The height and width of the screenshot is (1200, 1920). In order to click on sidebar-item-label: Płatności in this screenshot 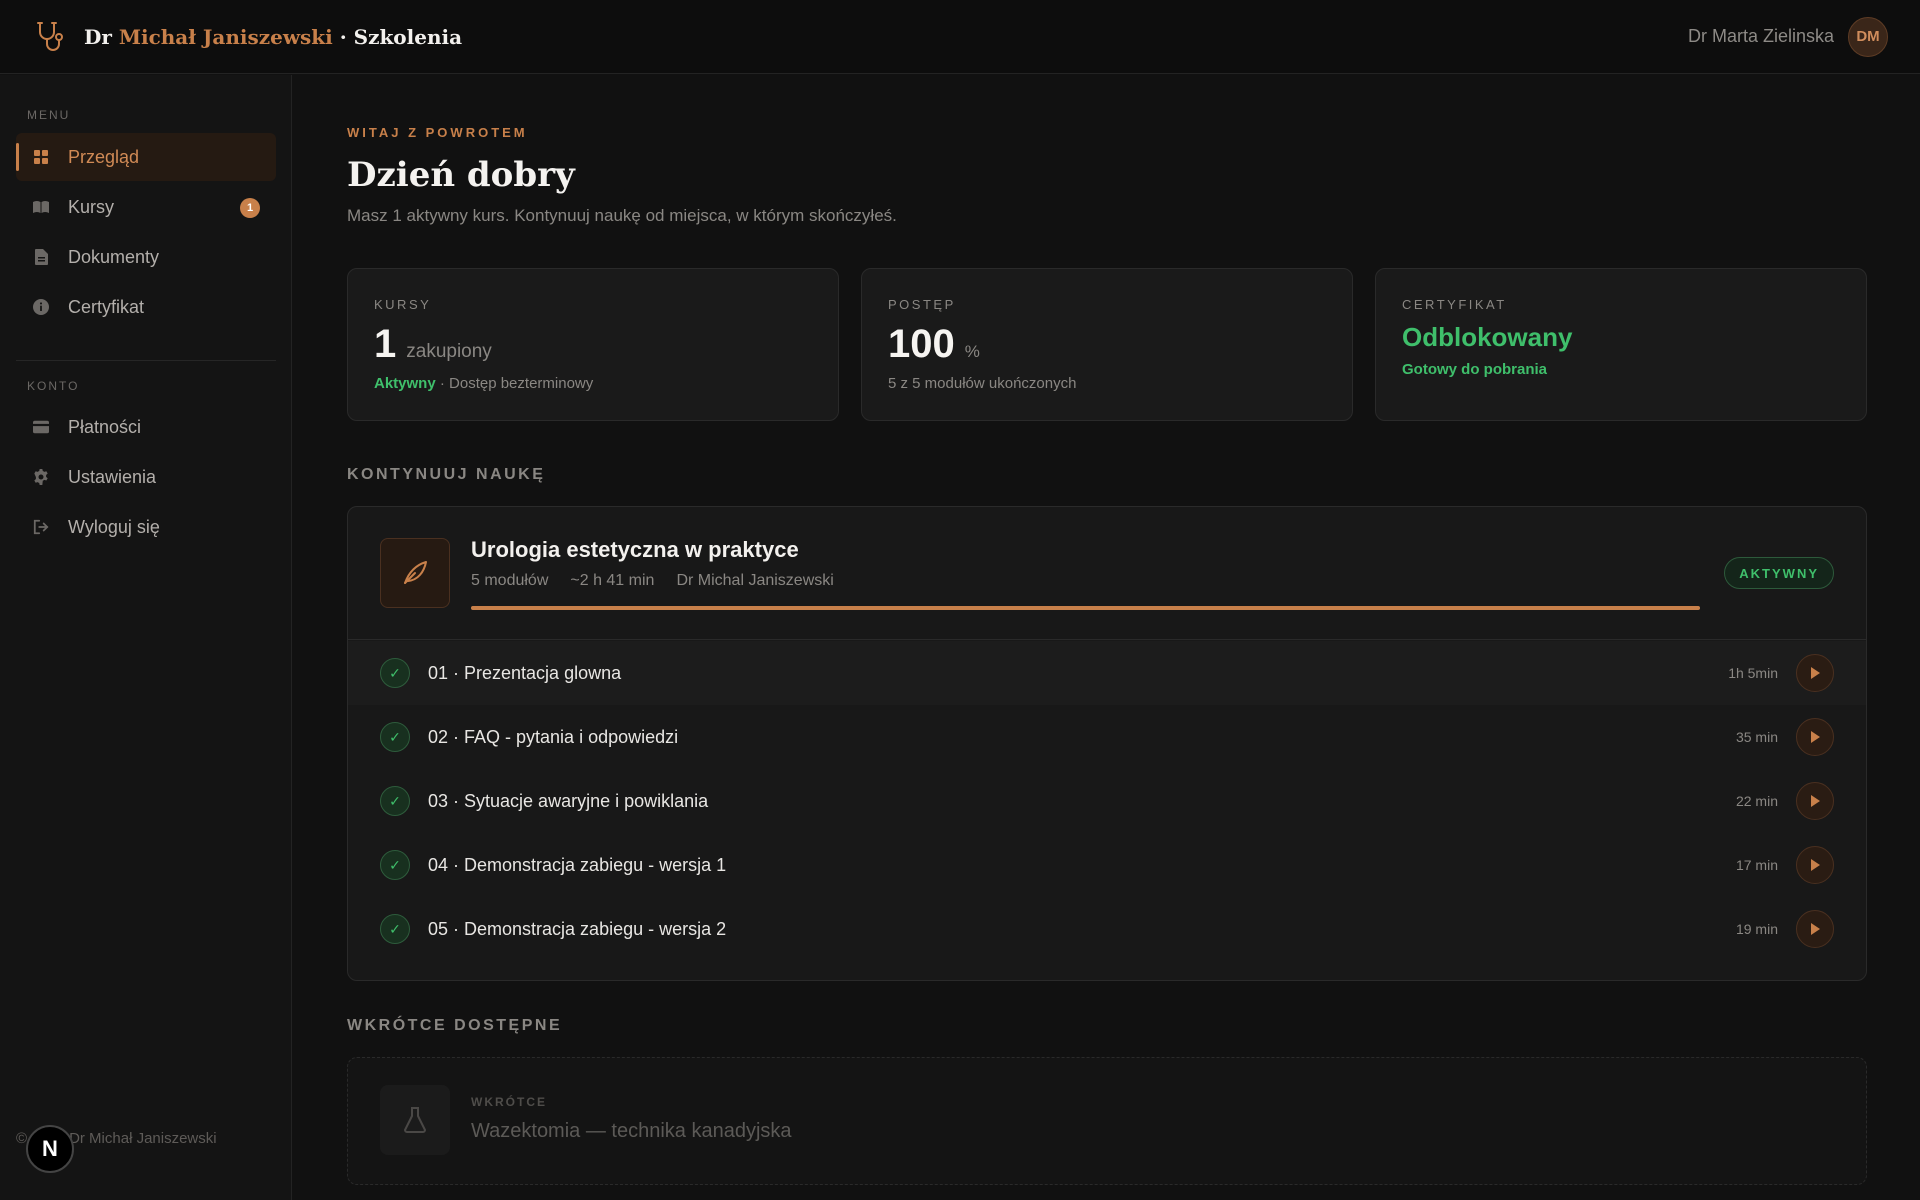, I will do `click(105, 426)`.